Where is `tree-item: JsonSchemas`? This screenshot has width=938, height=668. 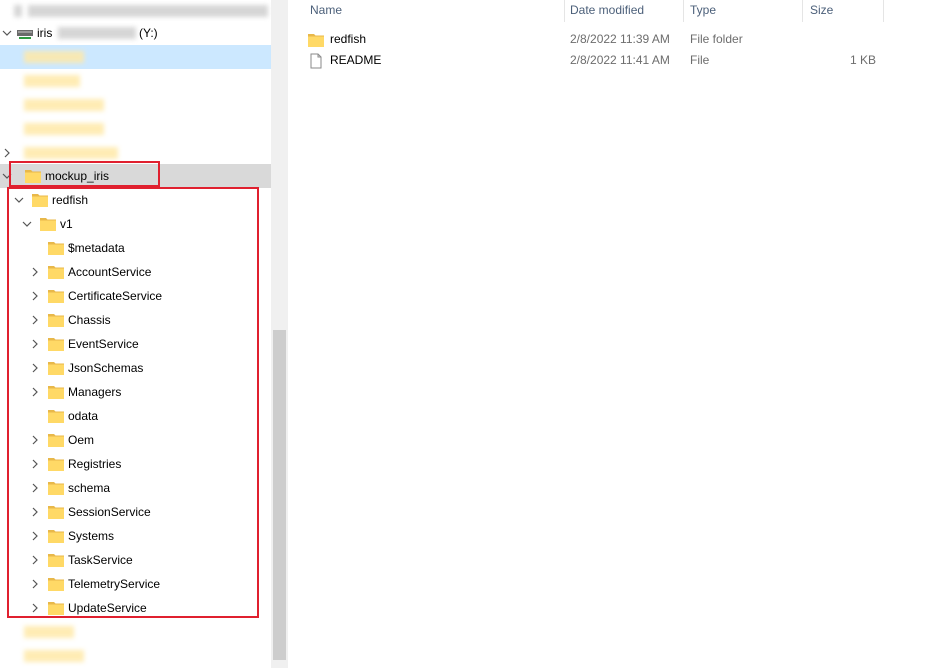 tree-item: JsonSchemas is located at coordinates (135, 368).